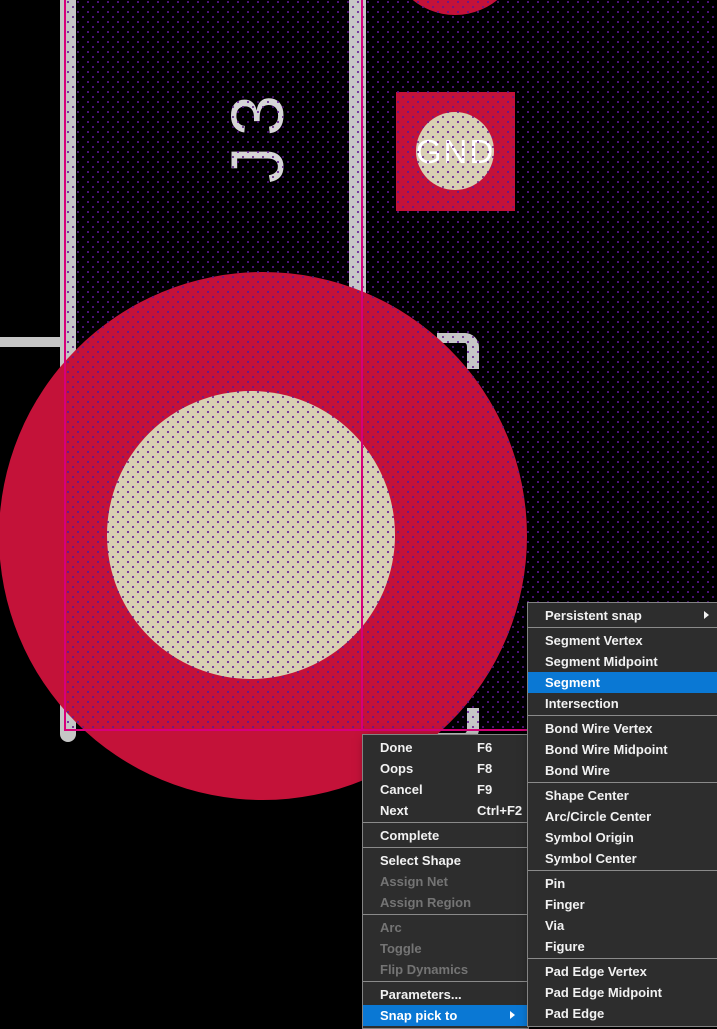  I want to click on menu-item-select-shape: Select Shape, so click(445, 860).